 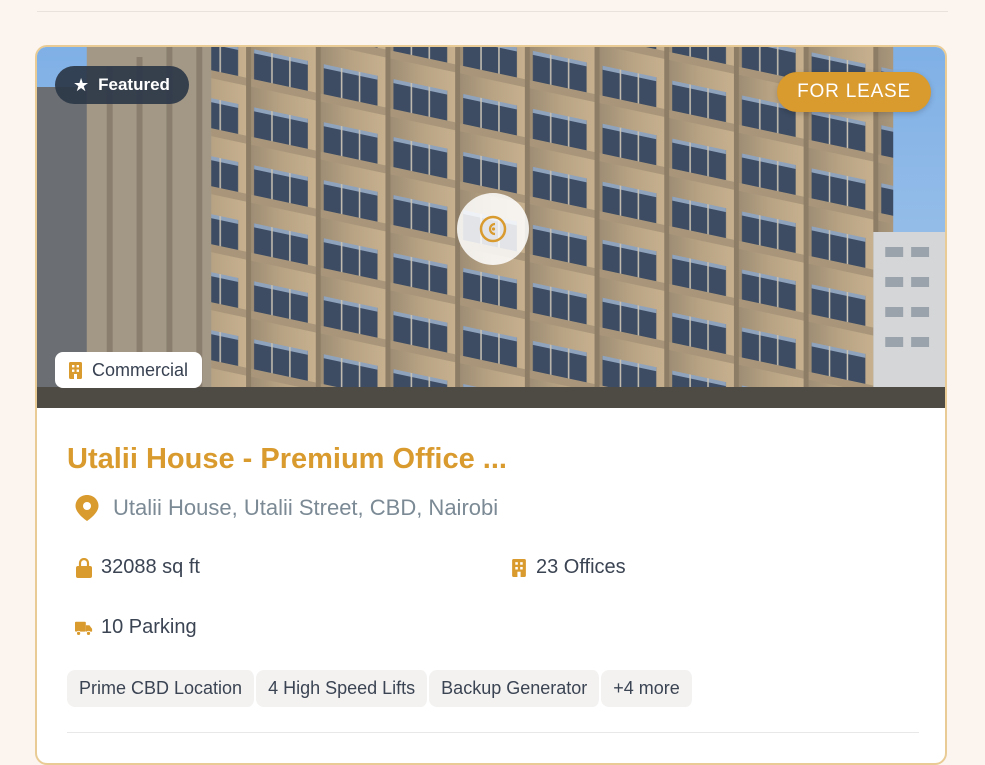 I want to click on featured-label: Featured, so click(x=134, y=84).